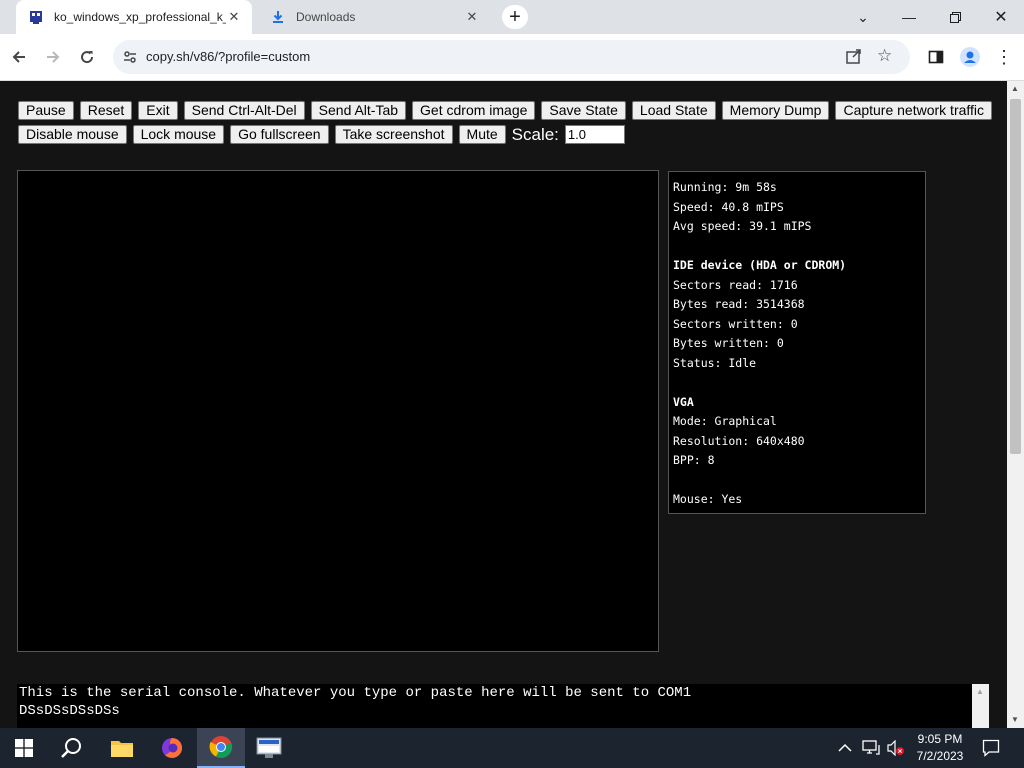 Image resolution: width=1024 pixels, height=768 pixels. Describe the element at coordinates (72, 748) in the screenshot. I see `search-icon` at that location.